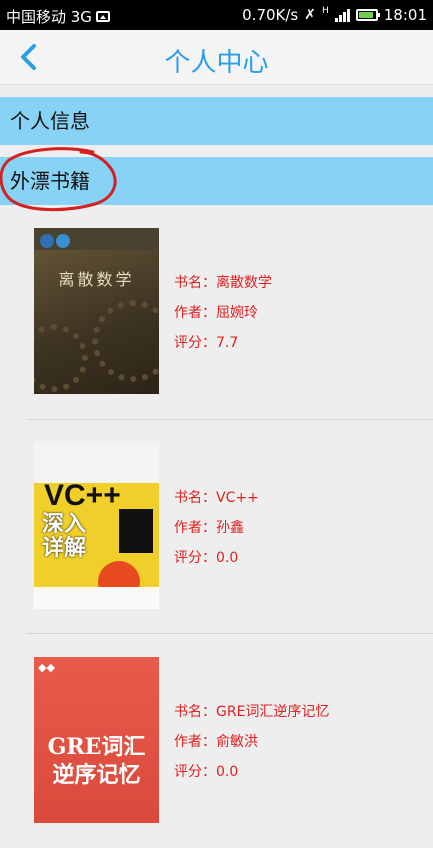 The height and width of the screenshot is (848, 433). I want to click on book-author: 作者：俞敏洪, so click(216, 742).